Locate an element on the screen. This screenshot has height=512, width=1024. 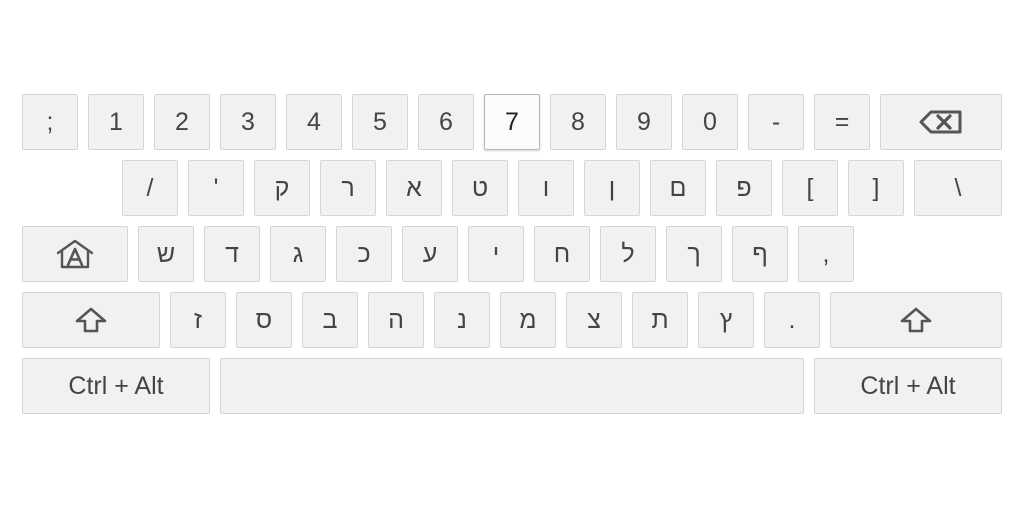
key-2: 2 is located at coordinates (182, 122).